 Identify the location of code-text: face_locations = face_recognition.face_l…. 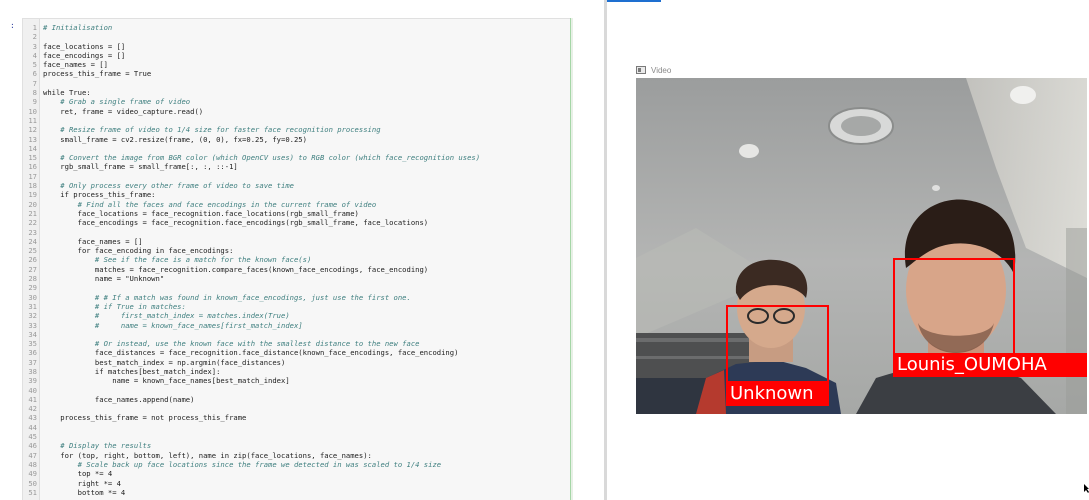
(201, 213).